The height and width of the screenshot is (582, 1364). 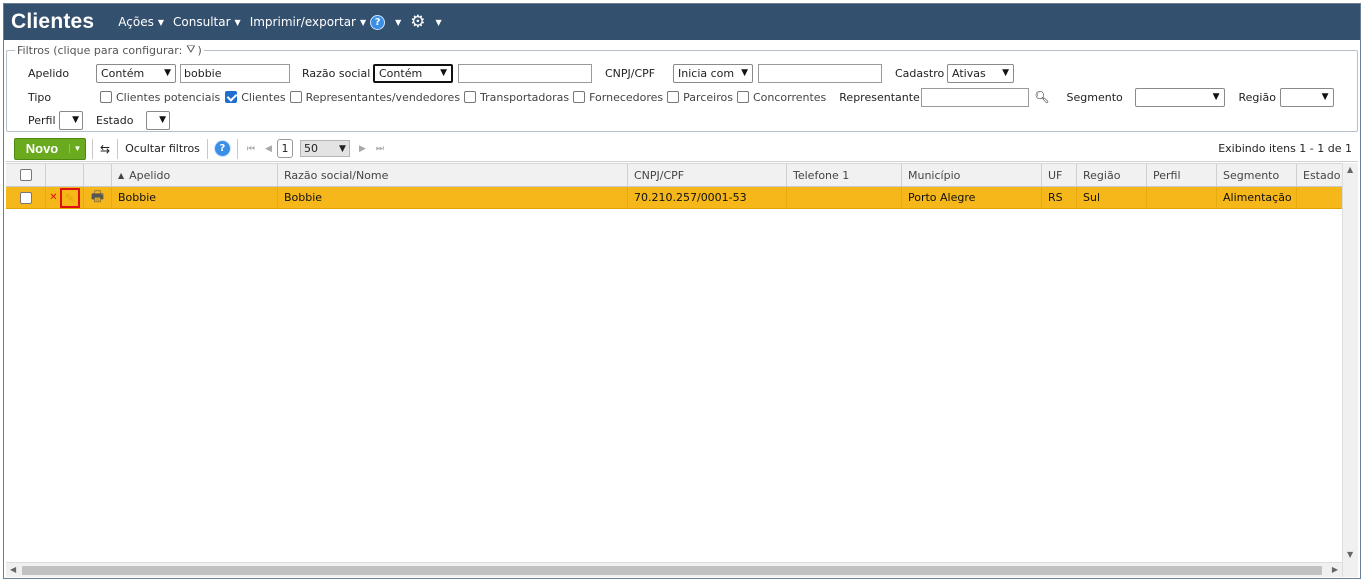 What do you see at coordinates (781, 97) in the screenshot?
I see `tipo-concorrentes: Concorrentes` at bounding box center [781, 97].